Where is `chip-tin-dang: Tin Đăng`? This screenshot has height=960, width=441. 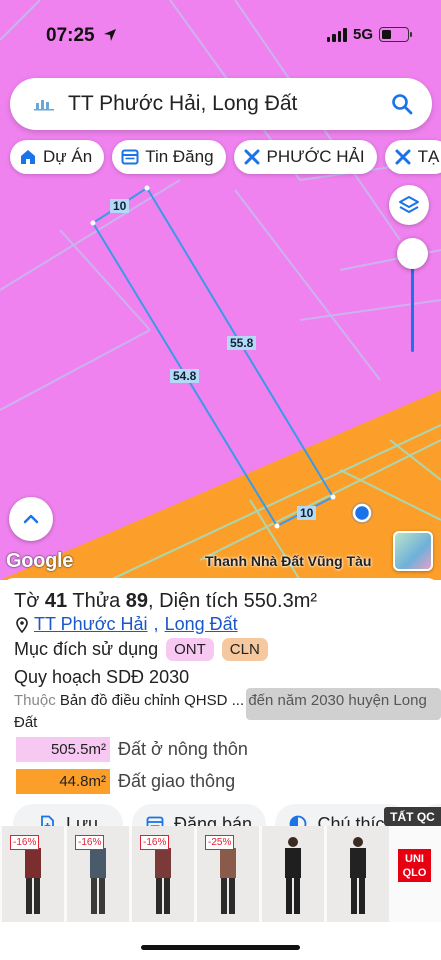 chip-tin-dang: Tin Đăng is located at coordinates (169, 157).